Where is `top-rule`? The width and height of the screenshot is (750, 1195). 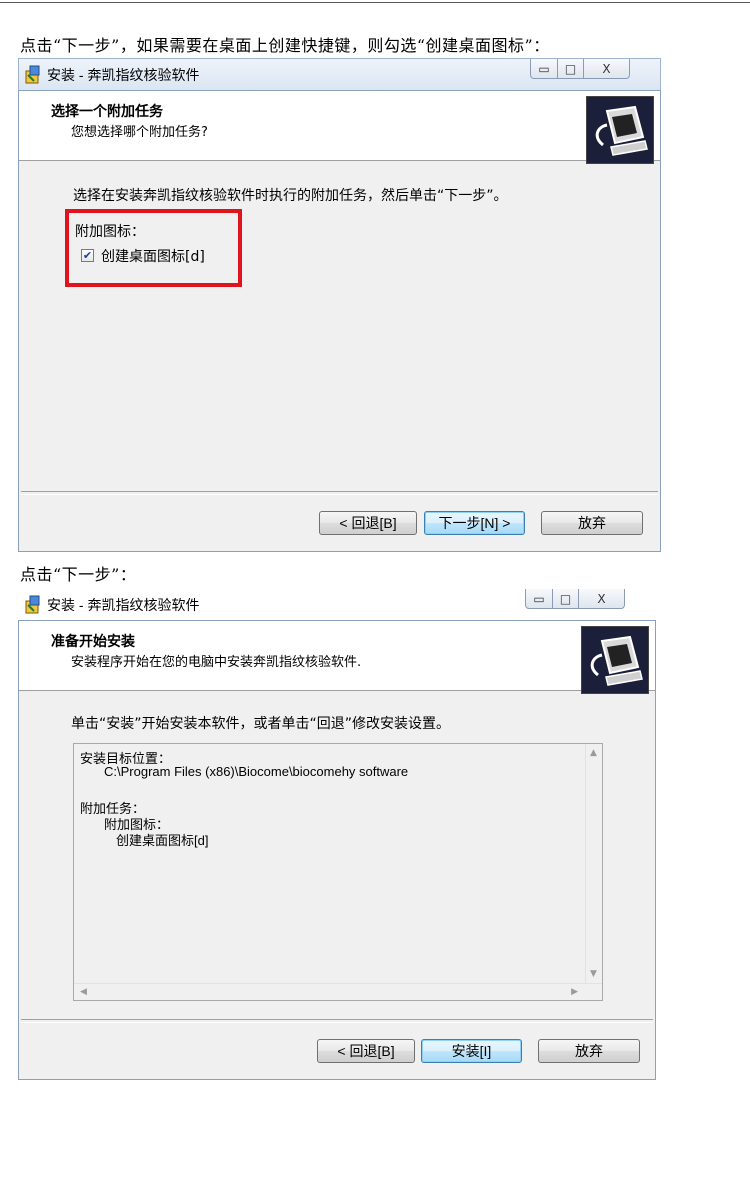
top-rule is located at coordinates (375, 2).